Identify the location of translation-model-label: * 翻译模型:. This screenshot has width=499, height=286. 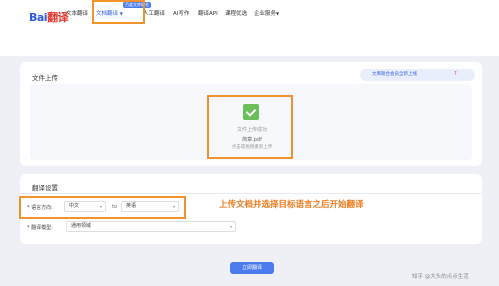
(40, 228).